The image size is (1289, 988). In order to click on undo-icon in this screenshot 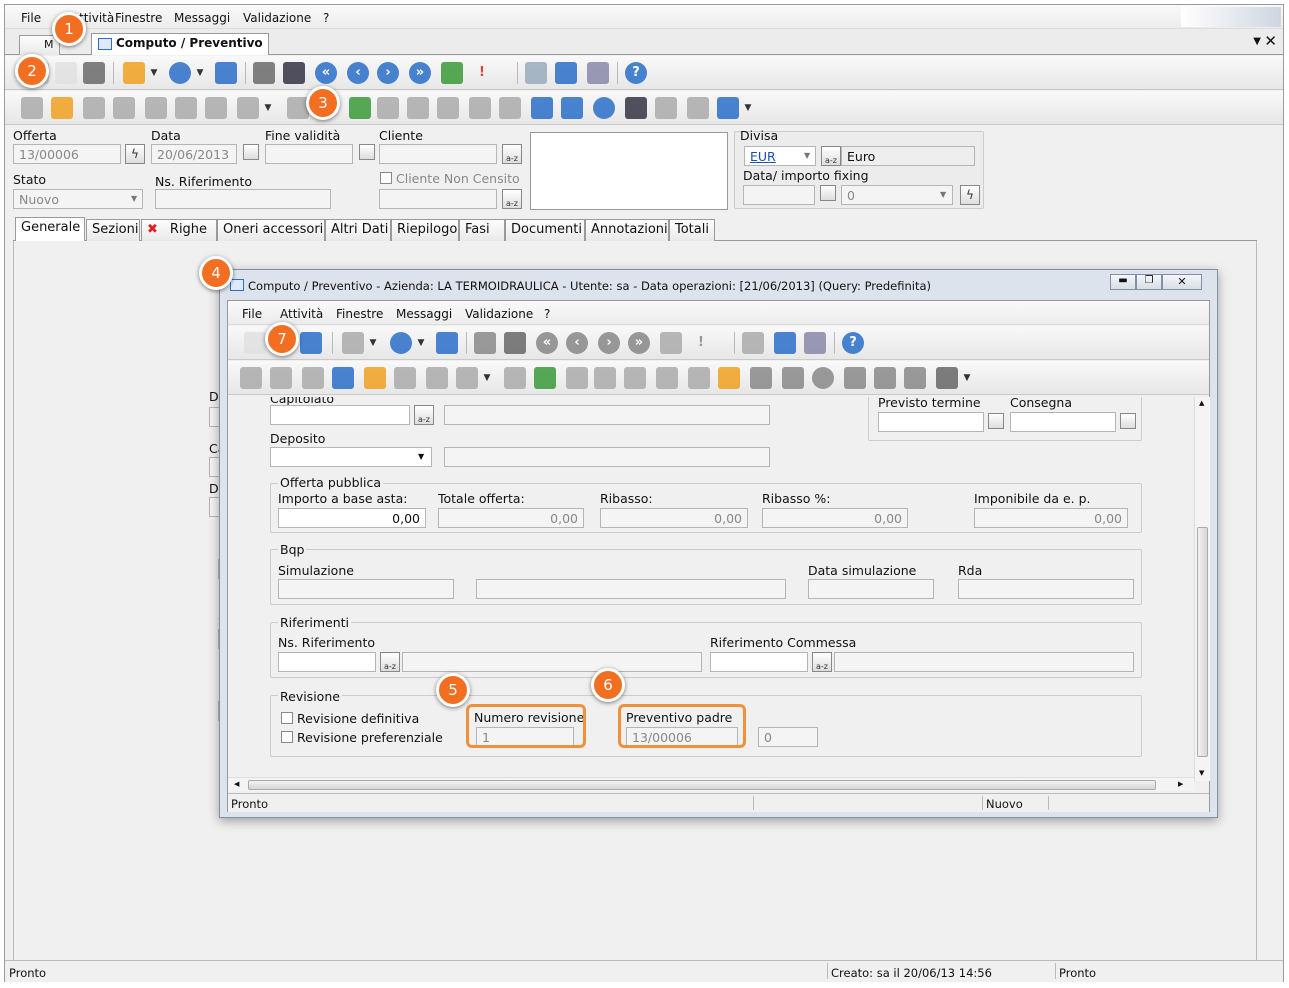, I will do `click(566, 73)`.